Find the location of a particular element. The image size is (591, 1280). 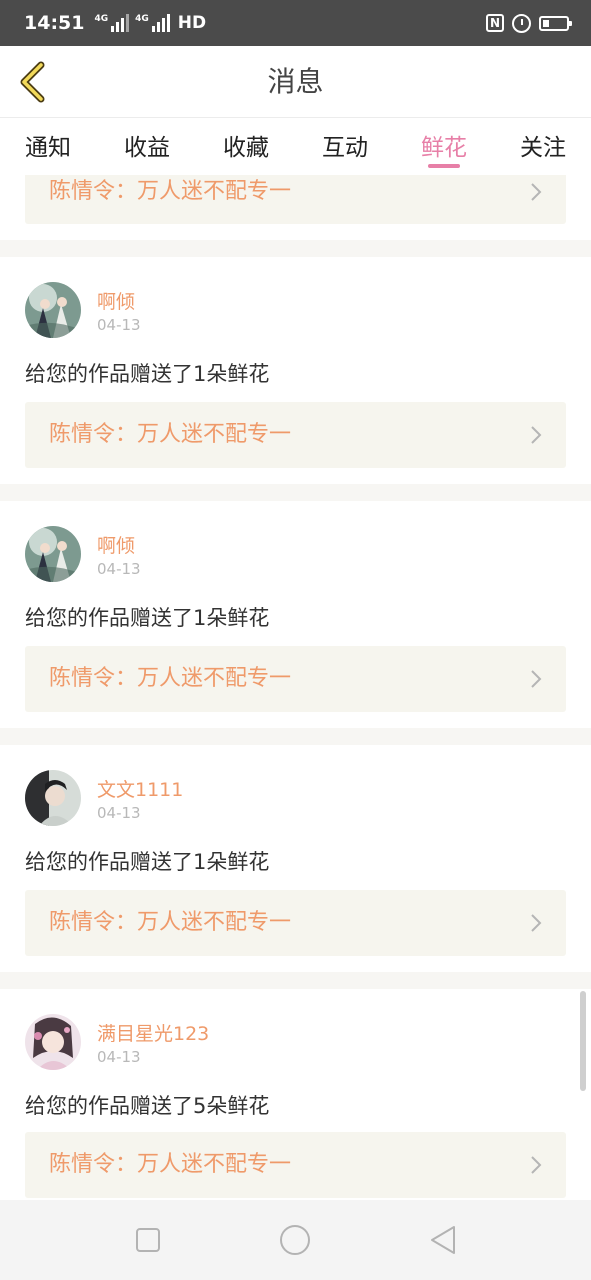

tab-notifications: 通知 is located at coordinates (48, 145).